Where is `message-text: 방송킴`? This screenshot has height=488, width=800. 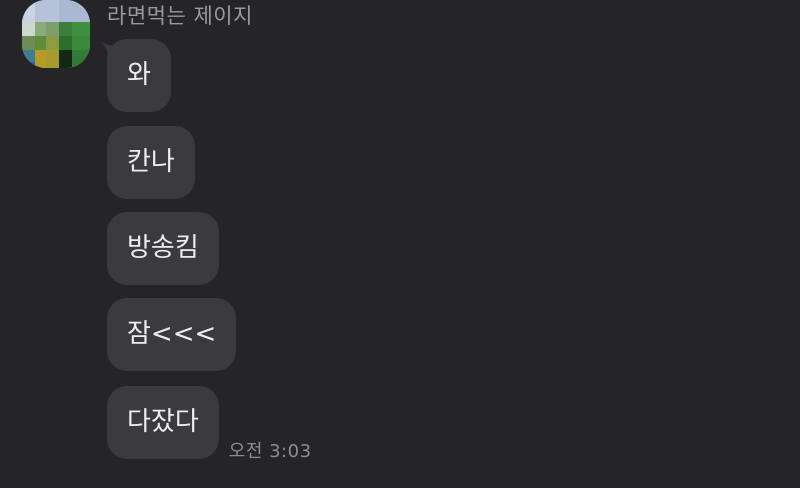 message-text: 방송킴 is located at coordinates (163, 248).